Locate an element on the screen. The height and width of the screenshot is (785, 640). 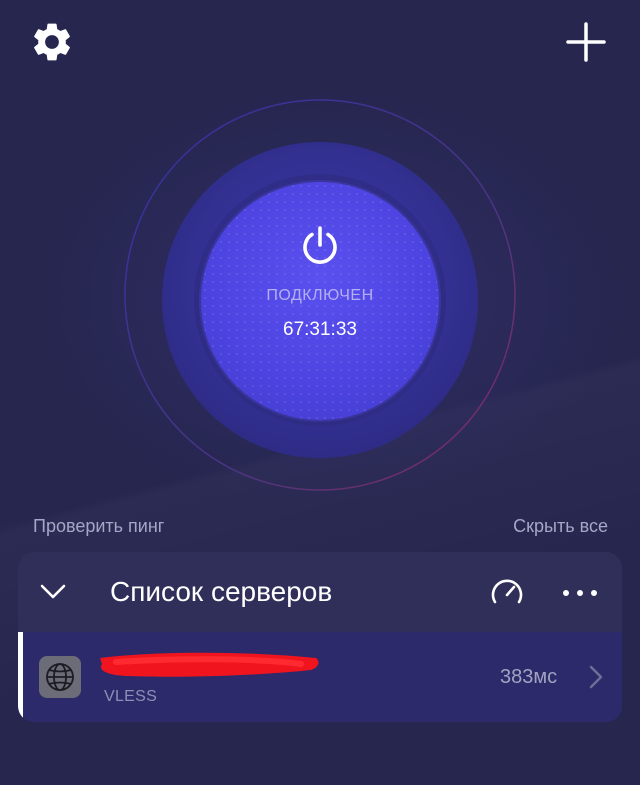
server-row: VLESS 383мс is located at coordinates (320, 677).